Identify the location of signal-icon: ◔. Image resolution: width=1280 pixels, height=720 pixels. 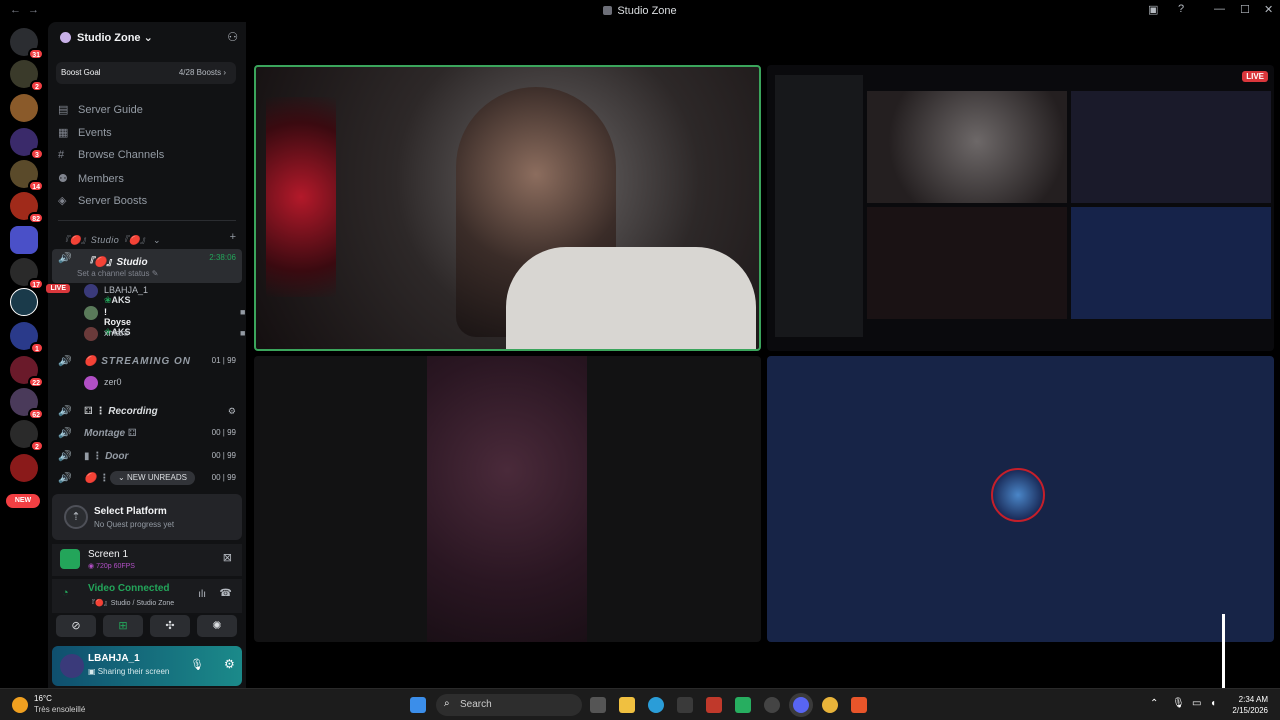
(65, 593).